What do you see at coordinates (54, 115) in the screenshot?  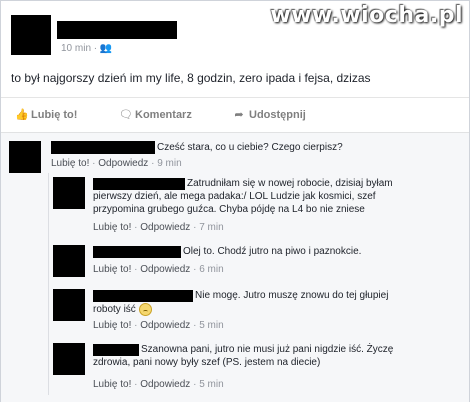 I see `like-label: Lubię to!` at bounding box center [54, 115].